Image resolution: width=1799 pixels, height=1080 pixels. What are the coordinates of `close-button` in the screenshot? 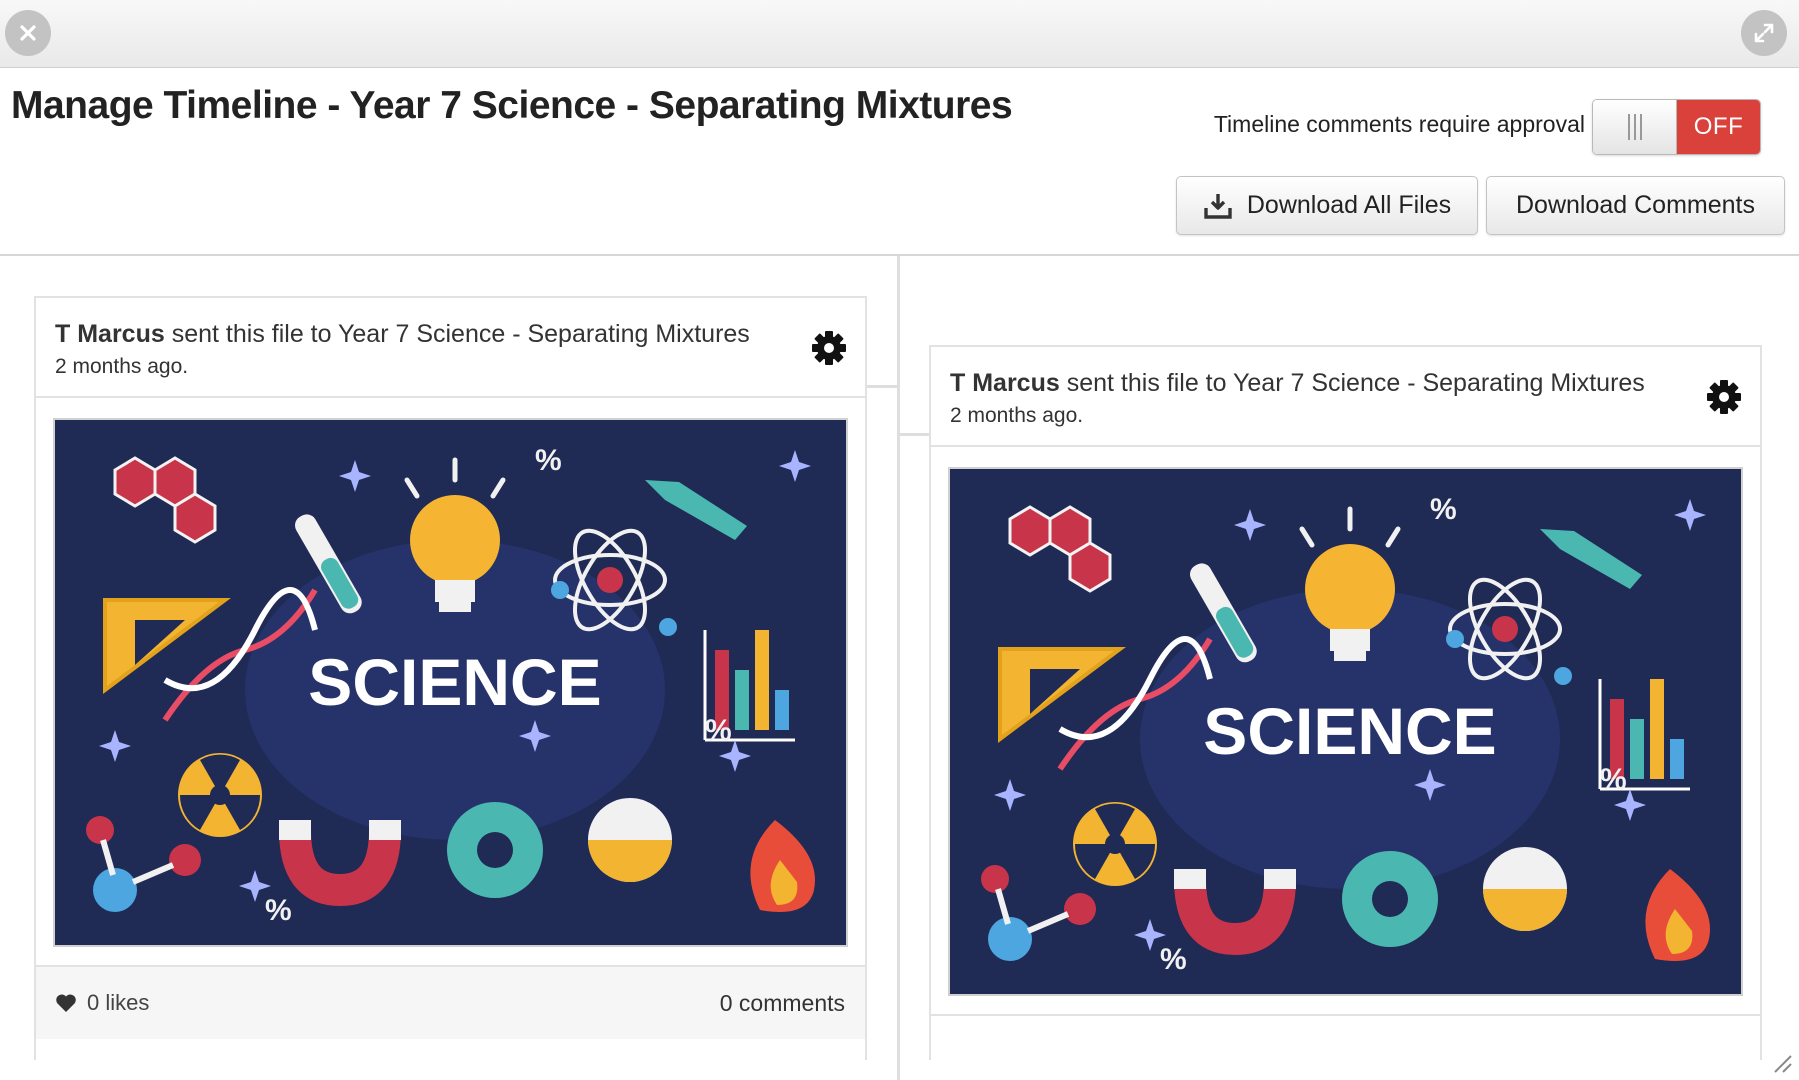 It's located at (28, 33).